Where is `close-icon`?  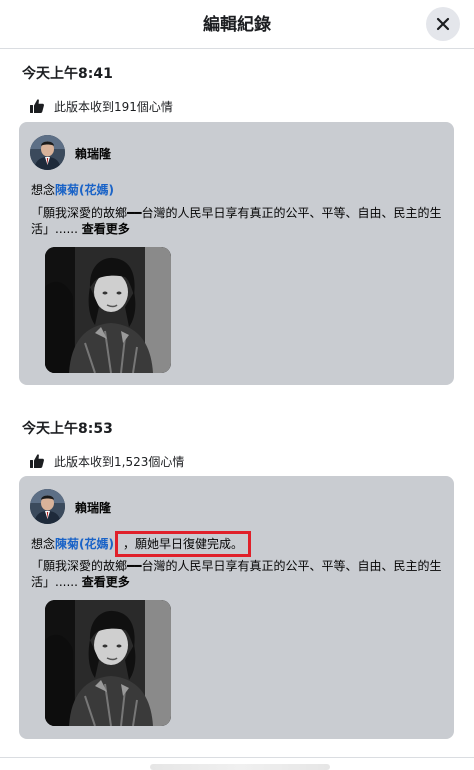 close-icon is located at coordinates (443, 24).